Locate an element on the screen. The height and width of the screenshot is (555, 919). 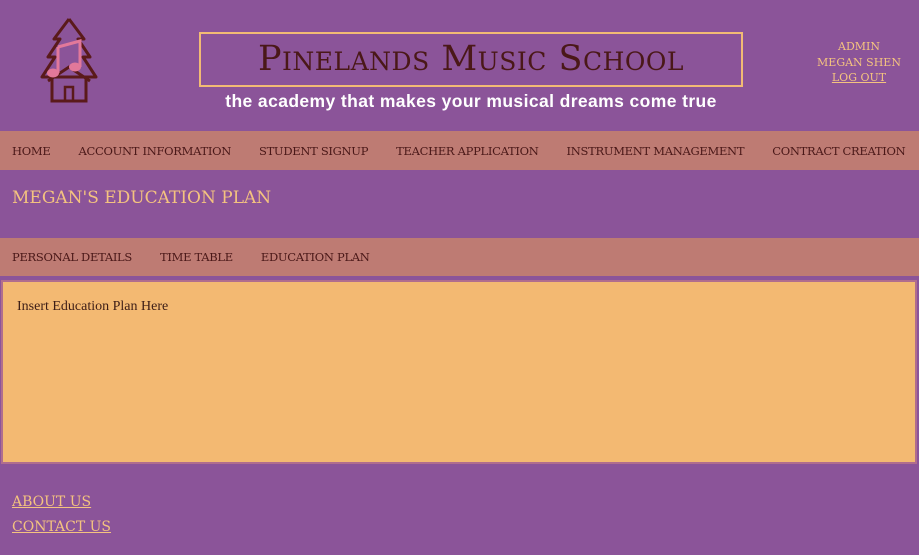
contact-us-link: Contact Us is located at coordinates (61, 527).